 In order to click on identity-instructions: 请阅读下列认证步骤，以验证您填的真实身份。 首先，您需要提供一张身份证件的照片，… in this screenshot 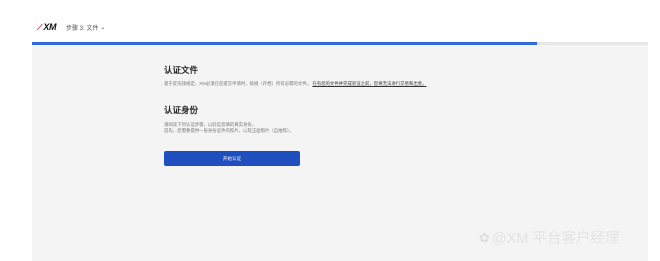, I will do `click(229, 128)`.